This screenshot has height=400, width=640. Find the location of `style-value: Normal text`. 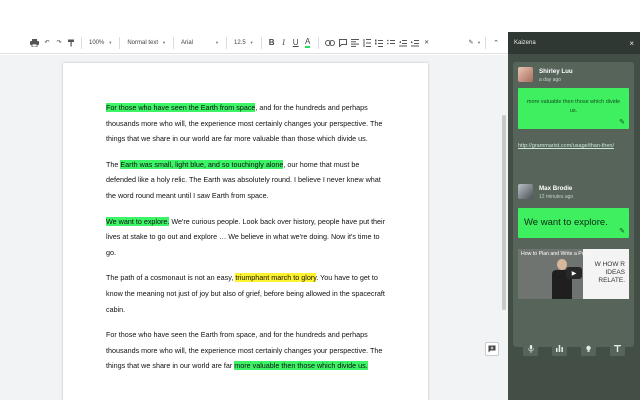

style-value: Normal text is located at coordinates (143, 42).